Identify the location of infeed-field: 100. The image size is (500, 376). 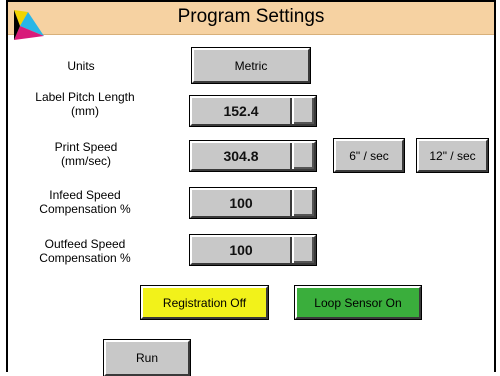
(253, 203).